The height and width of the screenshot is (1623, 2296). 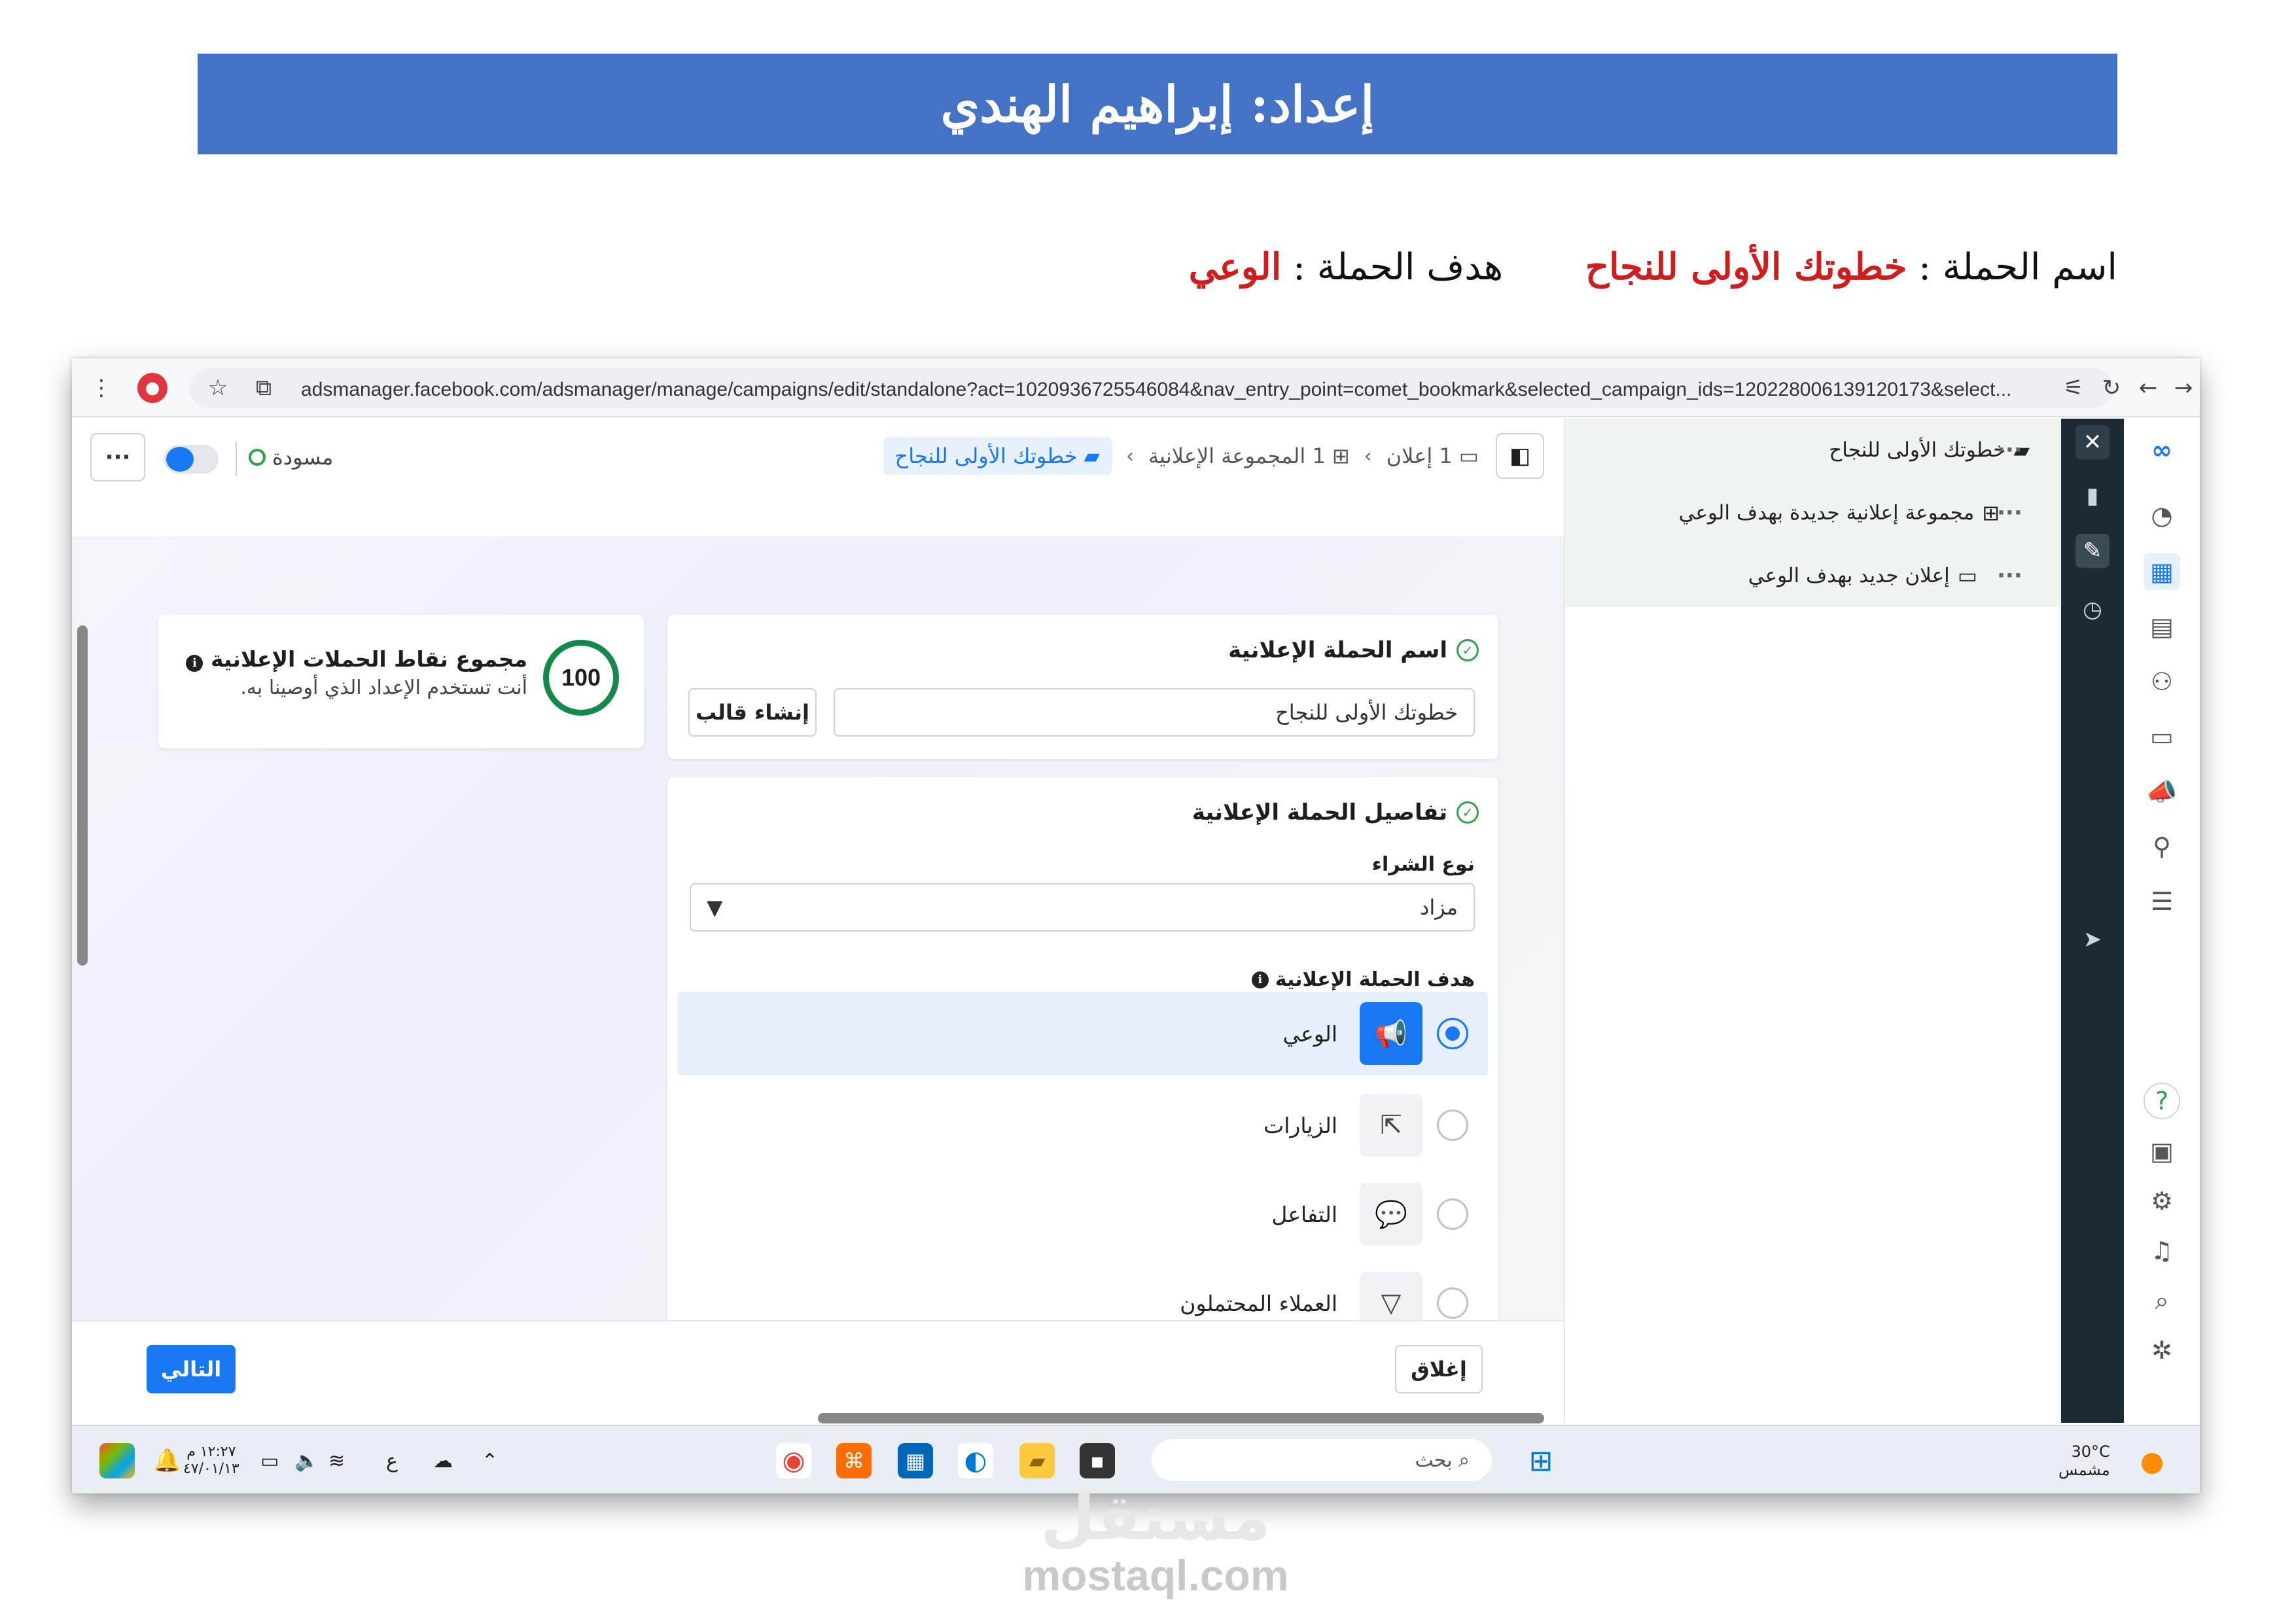 What do you see at coordinates (1083, 1214) in the screenshot?
I see `objective-option-engagement: 💬 التفاعل` at bounding box center [1083, 1214].